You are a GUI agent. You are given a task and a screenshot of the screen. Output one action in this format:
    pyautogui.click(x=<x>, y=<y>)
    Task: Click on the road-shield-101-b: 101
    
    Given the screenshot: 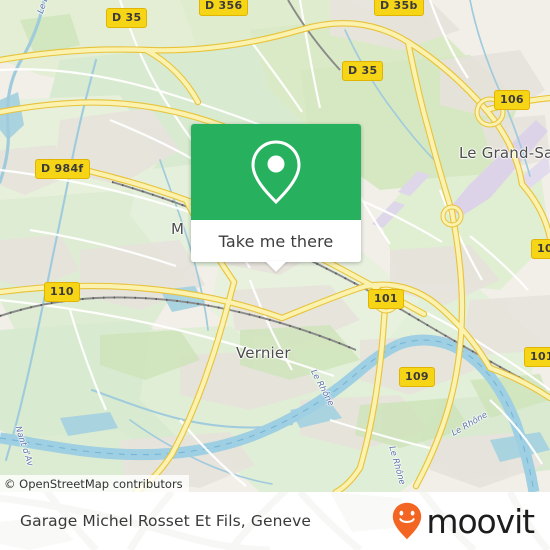 What is the action you would take?
    pyautogui.click(x=537, y=357)
    